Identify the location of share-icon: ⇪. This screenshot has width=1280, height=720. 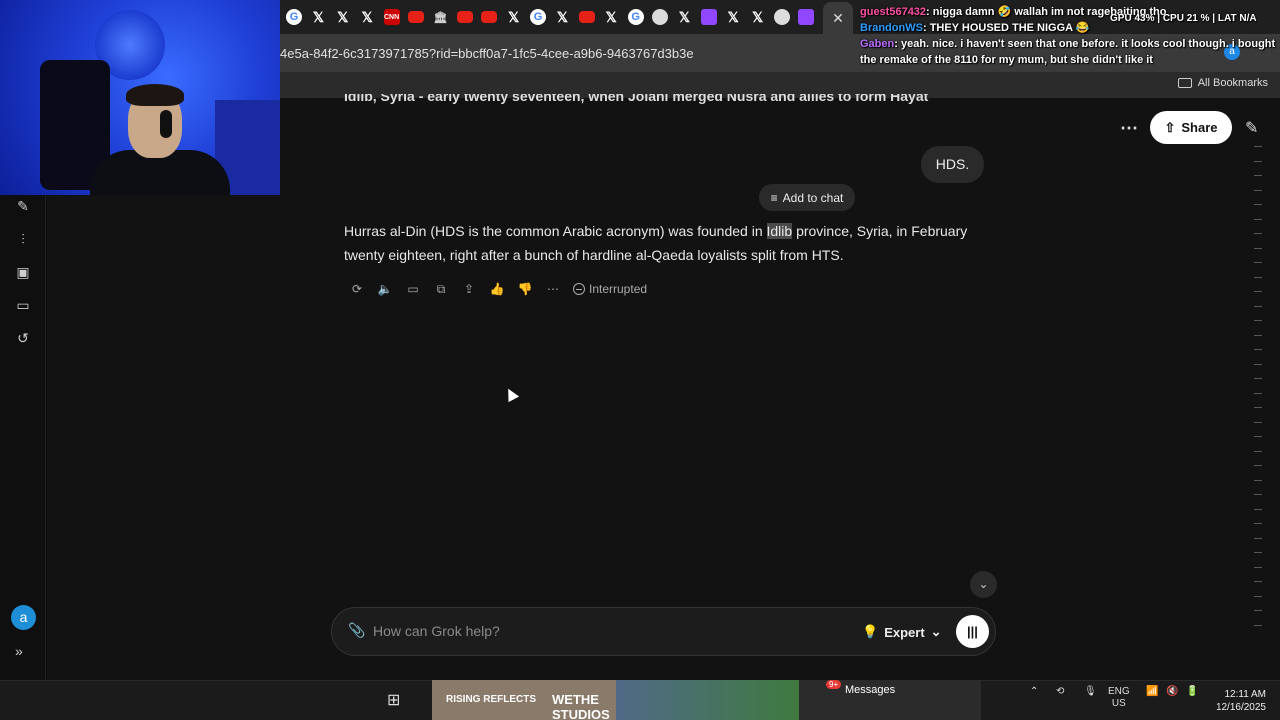
(469, 289).